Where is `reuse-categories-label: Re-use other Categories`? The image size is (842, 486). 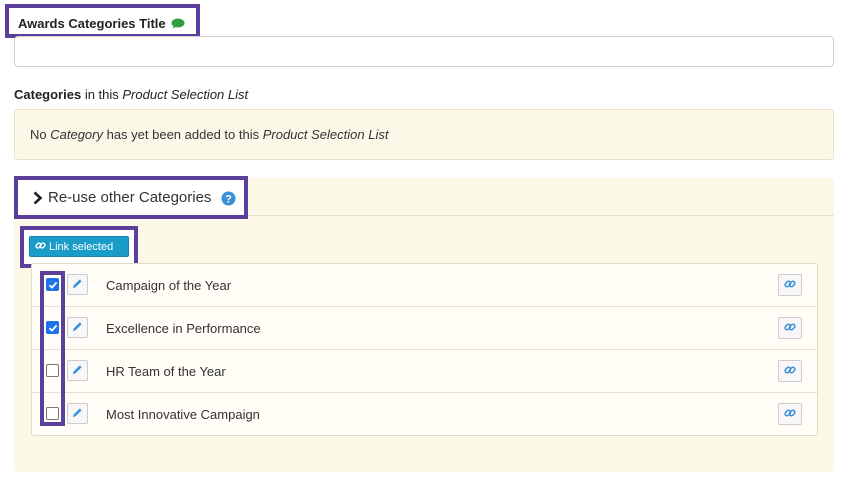
reuse-categories-label: Re-use other Categories is located at coordinates (130, 197).